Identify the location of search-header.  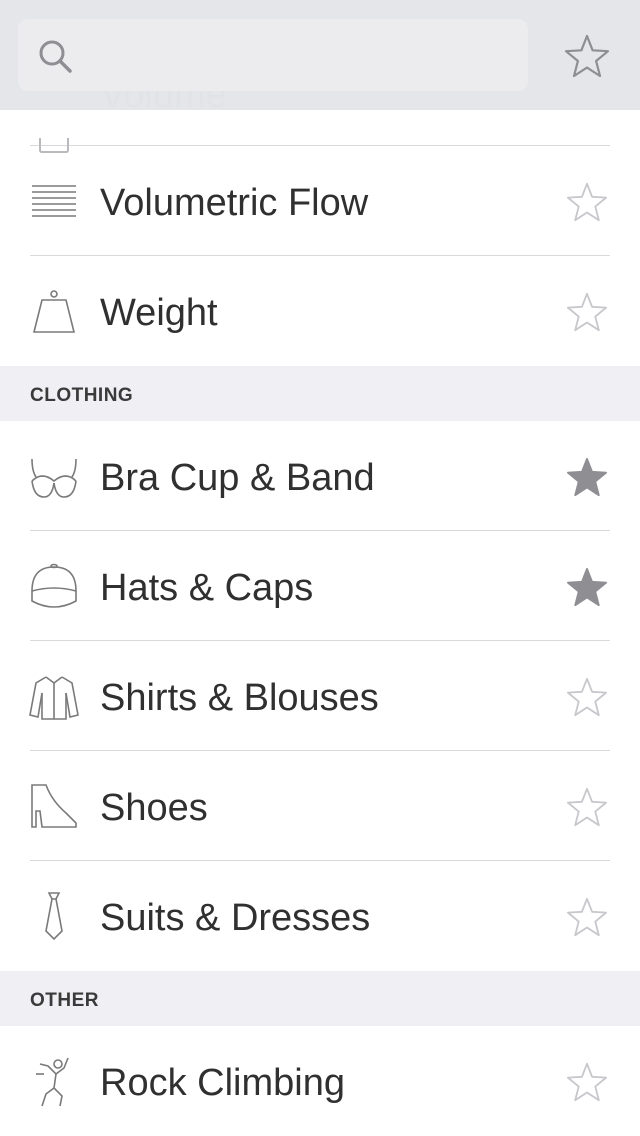
(320, 55).